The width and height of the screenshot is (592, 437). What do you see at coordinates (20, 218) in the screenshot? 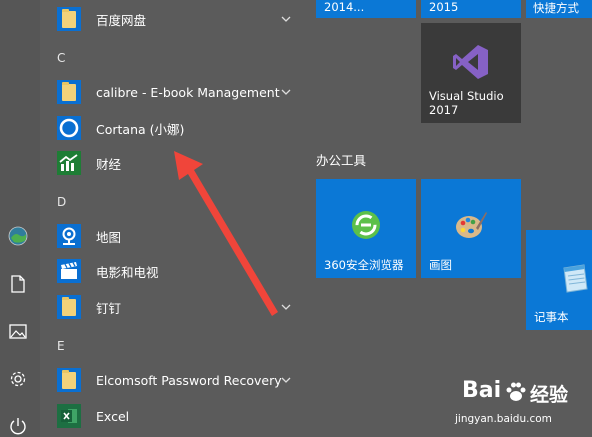
I see `start-menu-rail` at bounding box center [20, 218].